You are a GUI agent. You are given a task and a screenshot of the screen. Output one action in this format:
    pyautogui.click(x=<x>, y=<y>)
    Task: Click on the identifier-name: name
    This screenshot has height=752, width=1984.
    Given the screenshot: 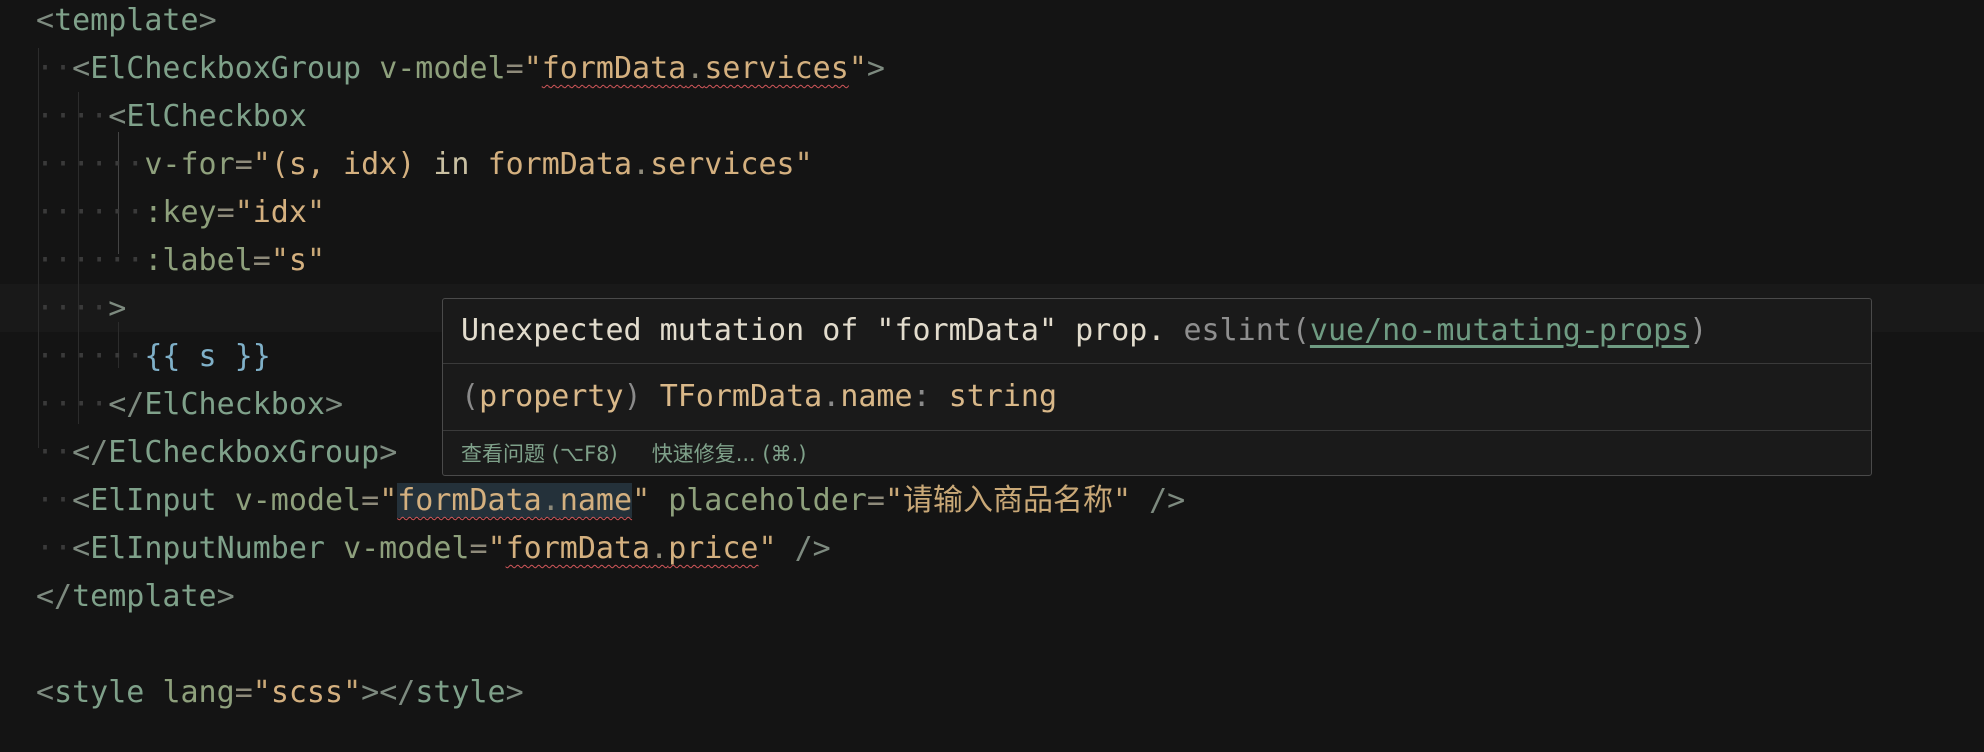 What is the action you would take?
    pyautogui.click(x=596, y=500)
    